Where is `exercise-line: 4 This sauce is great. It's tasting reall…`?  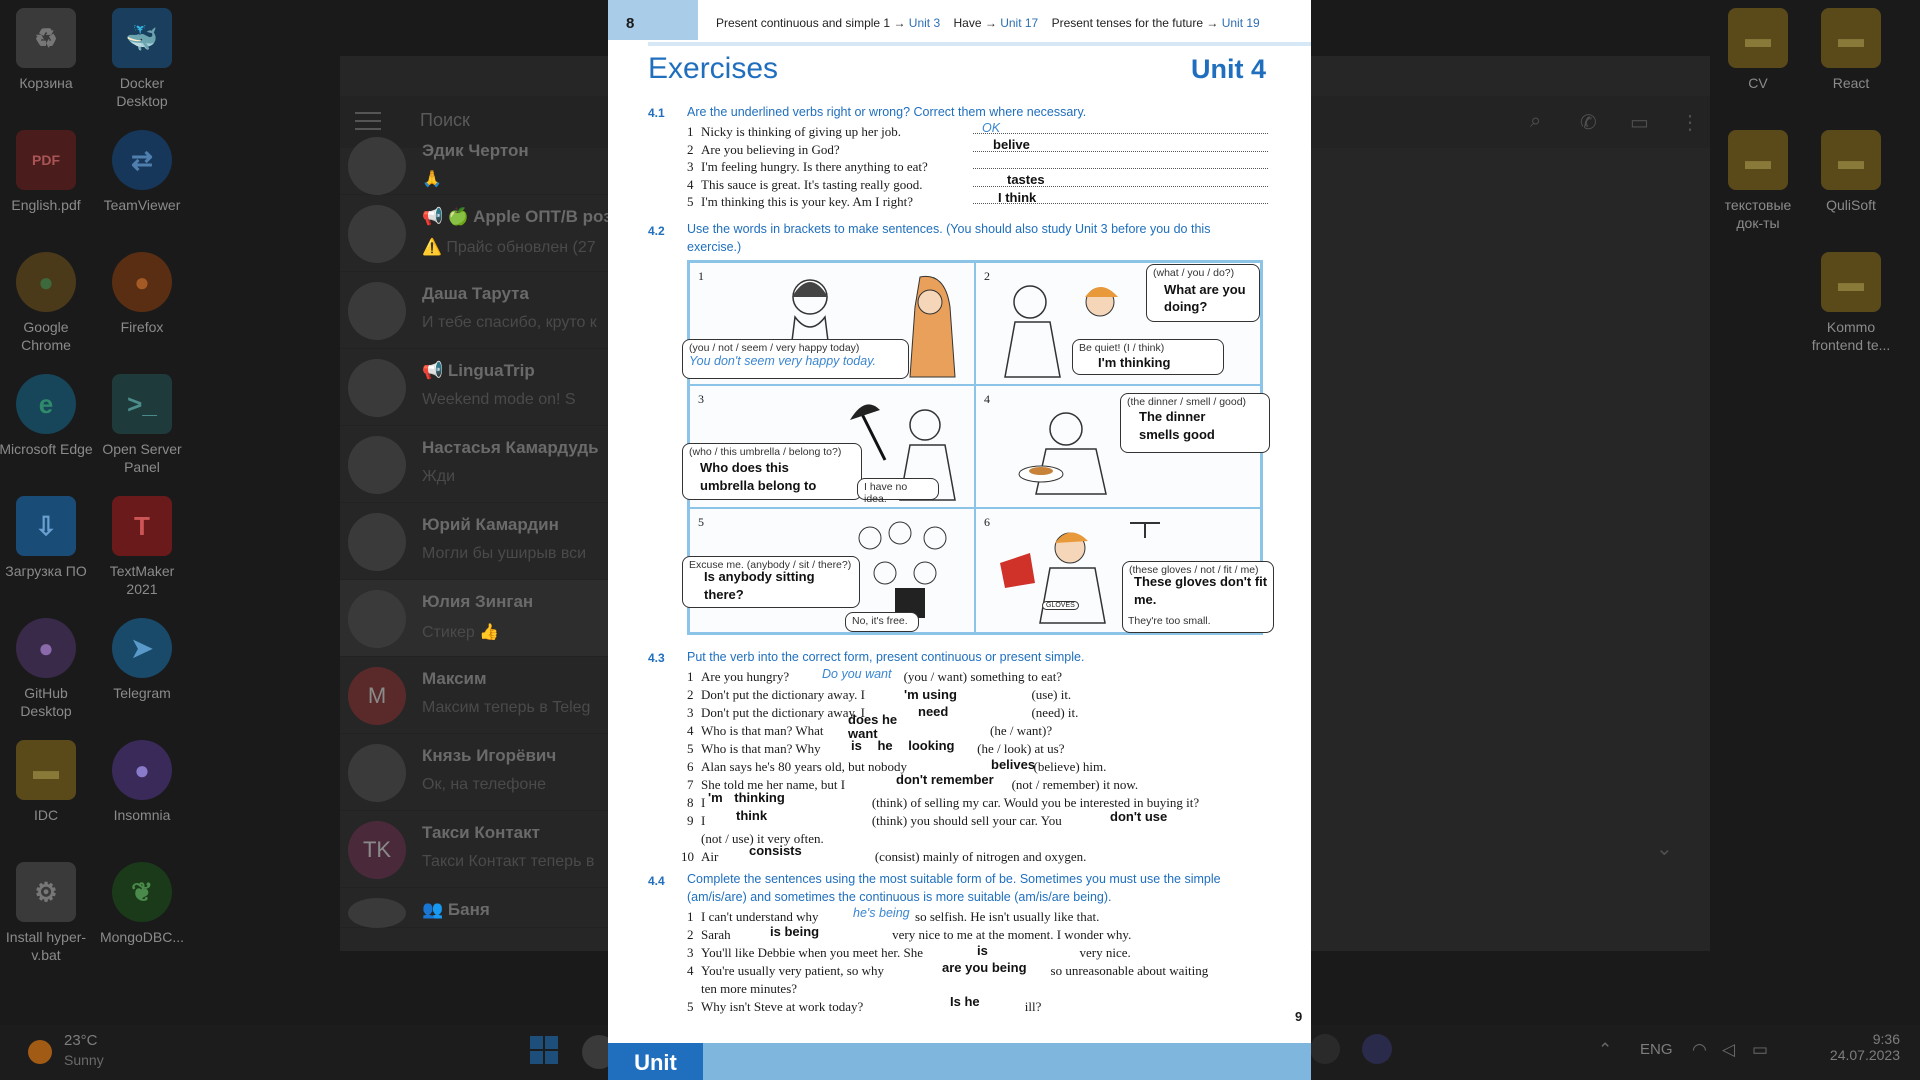 exercise-line: 4 This sauce is great. It's tasting reall… is located at coordinates (805, 184).